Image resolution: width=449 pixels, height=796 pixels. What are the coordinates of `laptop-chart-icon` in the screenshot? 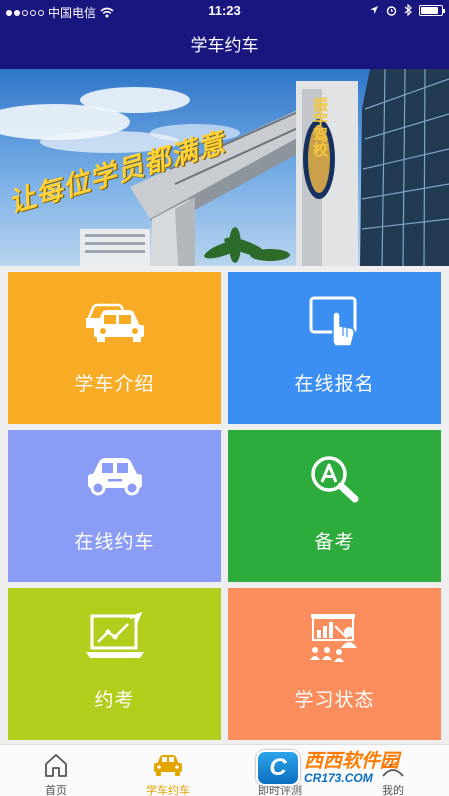 It's located at (114, 635).